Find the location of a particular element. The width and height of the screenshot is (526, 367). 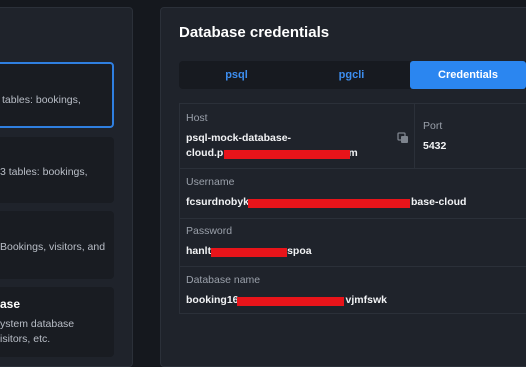

tab-psql: psql is located at coordinates (236, 75).